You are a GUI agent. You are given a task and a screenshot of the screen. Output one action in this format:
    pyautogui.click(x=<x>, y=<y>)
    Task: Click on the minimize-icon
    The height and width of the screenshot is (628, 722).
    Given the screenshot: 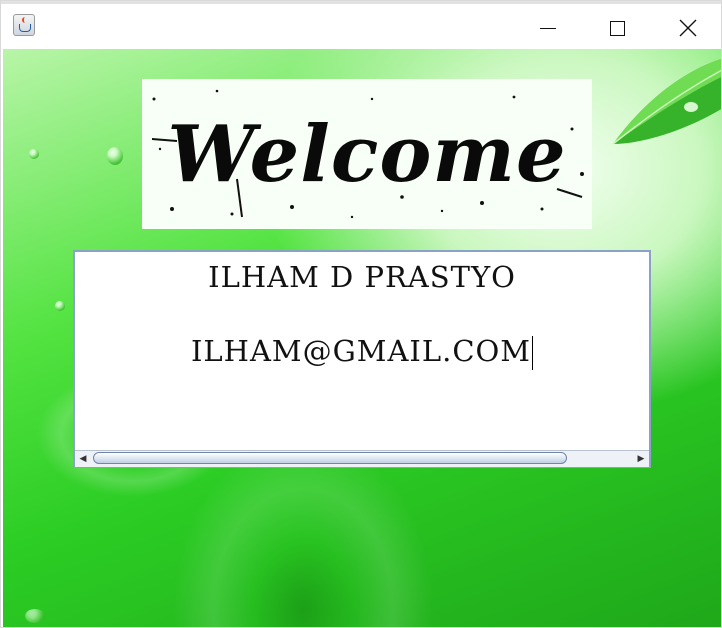 What is the action you would take?
    pyautogui.click(x=548, y=28)
    